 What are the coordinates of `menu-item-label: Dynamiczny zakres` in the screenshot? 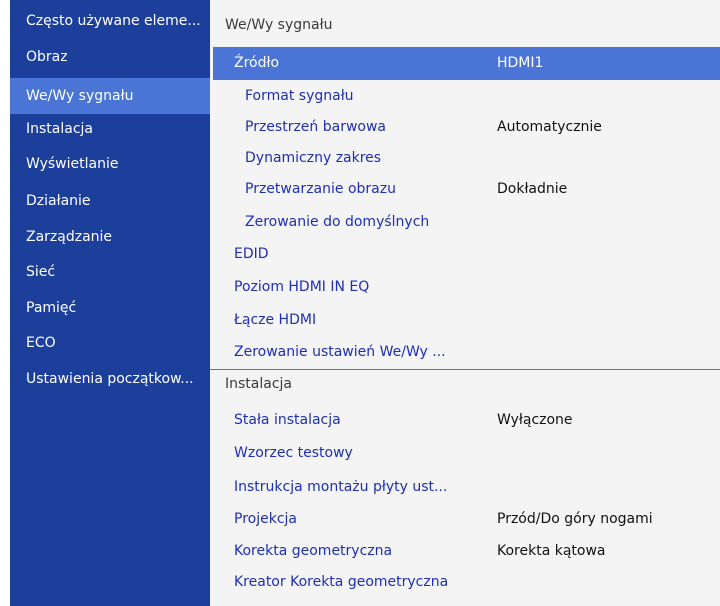 It's located at (313, 158).